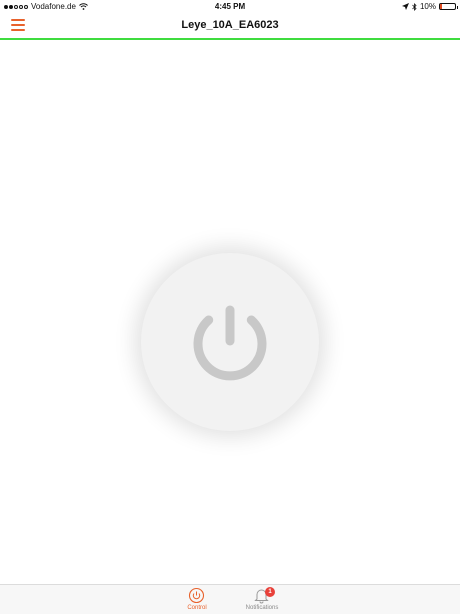 The image size is (460, 614). What do you see at coordinates (230, 39) in the screenshot?
I see `status-line` at bounding box center [230, 39].